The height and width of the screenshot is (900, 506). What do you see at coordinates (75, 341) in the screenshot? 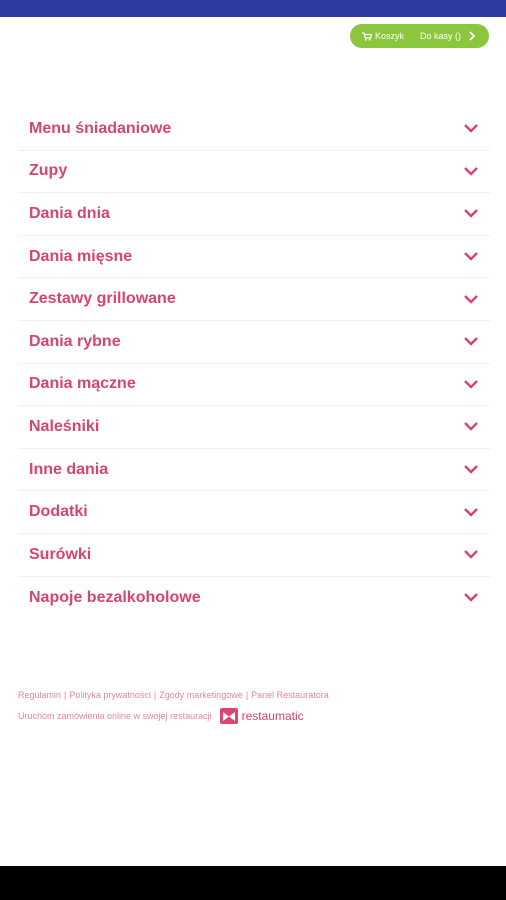
I see `menu-category-label: Dania rybne` at bounding box center [75, 341].